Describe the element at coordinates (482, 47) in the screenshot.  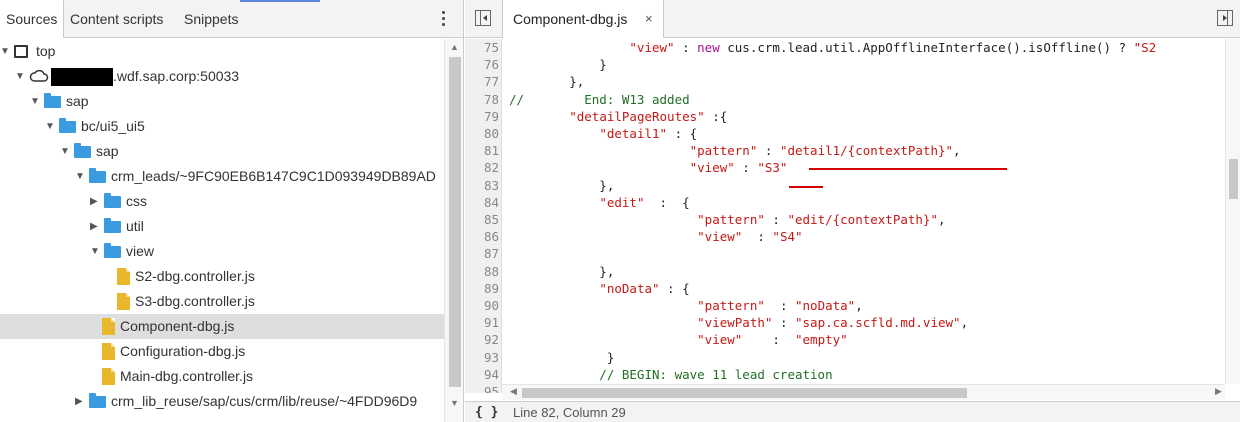
I see `line-number: 75` at that location.